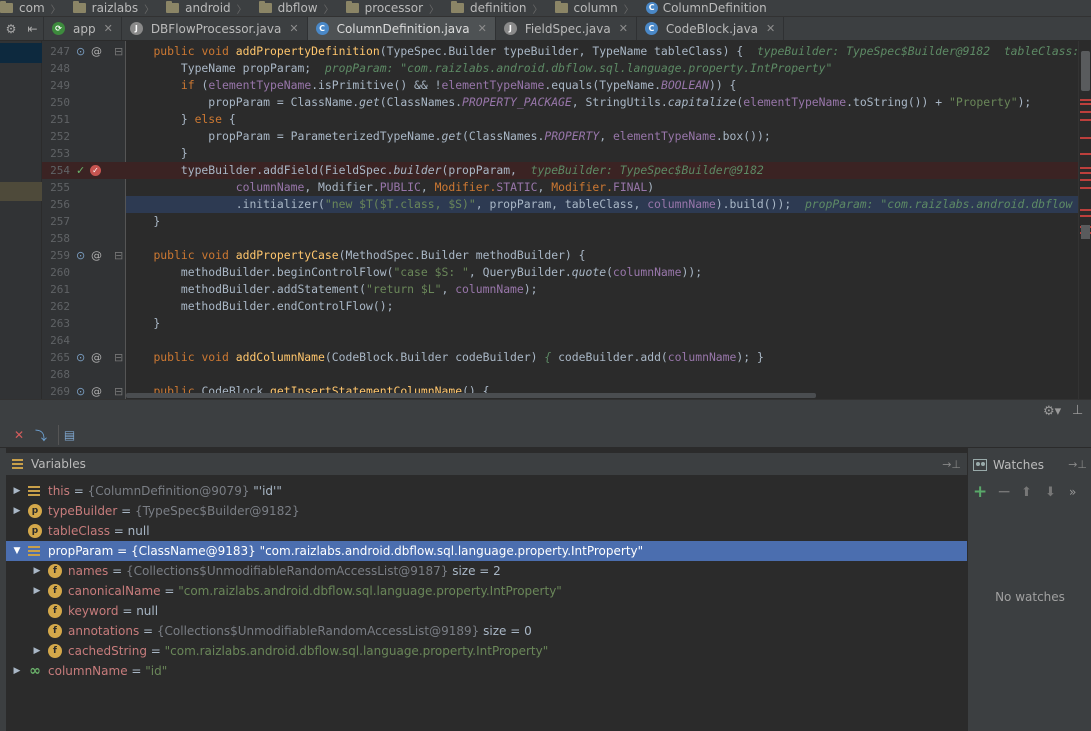  Describe the element at coordinates (215, 28) in the screenshot. I see `tab-dbflowprocessor-java: J DBFlowProcessor.java ✕` at that location.